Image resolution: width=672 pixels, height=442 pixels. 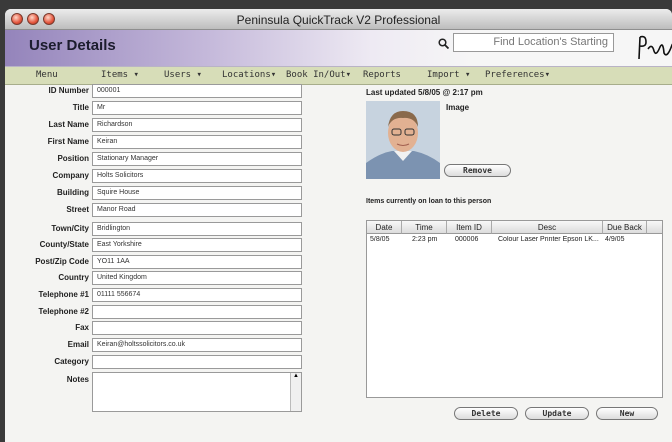 I want to click on company-field: Holts Solicitors, so click(x=197, y=176).